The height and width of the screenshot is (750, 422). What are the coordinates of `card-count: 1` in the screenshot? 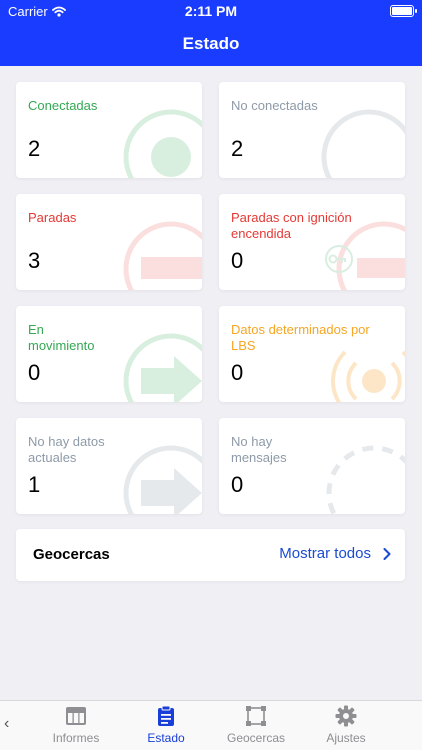 It's located at (34, 484).